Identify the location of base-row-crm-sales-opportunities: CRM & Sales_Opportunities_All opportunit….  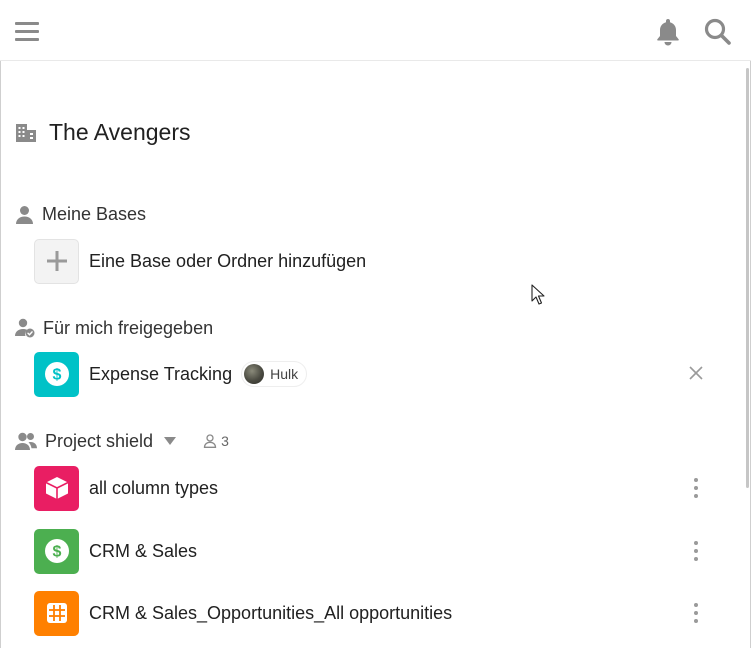
(374, 613).